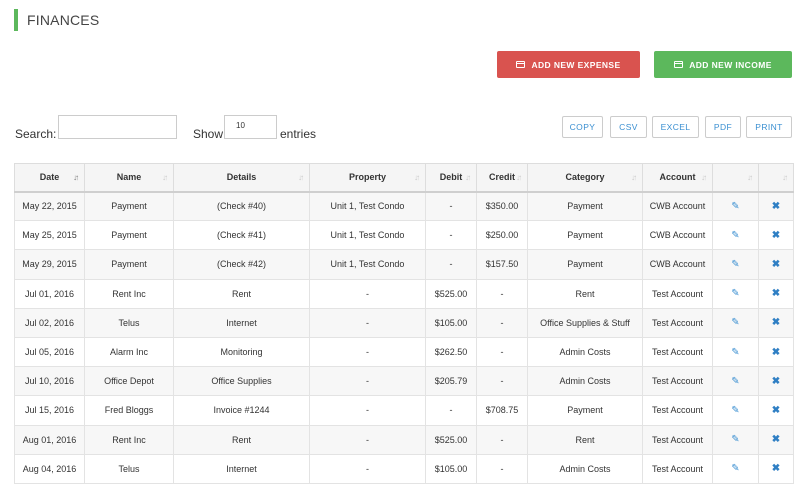  I want to click on column-header-category: Category ↓↑, so click(585, 178).